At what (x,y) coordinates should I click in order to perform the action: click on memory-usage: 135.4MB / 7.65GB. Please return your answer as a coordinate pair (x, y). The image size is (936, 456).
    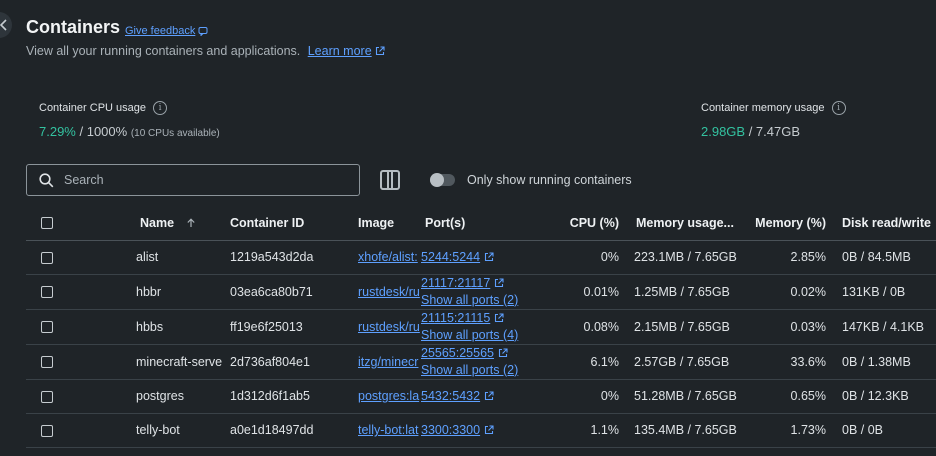
    Looking at the image, I should click on (688, 430).